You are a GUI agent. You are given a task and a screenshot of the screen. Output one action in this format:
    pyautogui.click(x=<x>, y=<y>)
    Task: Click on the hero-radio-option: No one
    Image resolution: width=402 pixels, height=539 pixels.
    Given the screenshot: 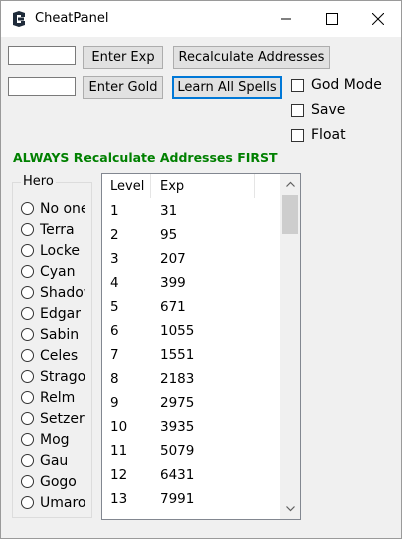 What is the action you would take?
    pyautogui.click(x=53, y=208)
    